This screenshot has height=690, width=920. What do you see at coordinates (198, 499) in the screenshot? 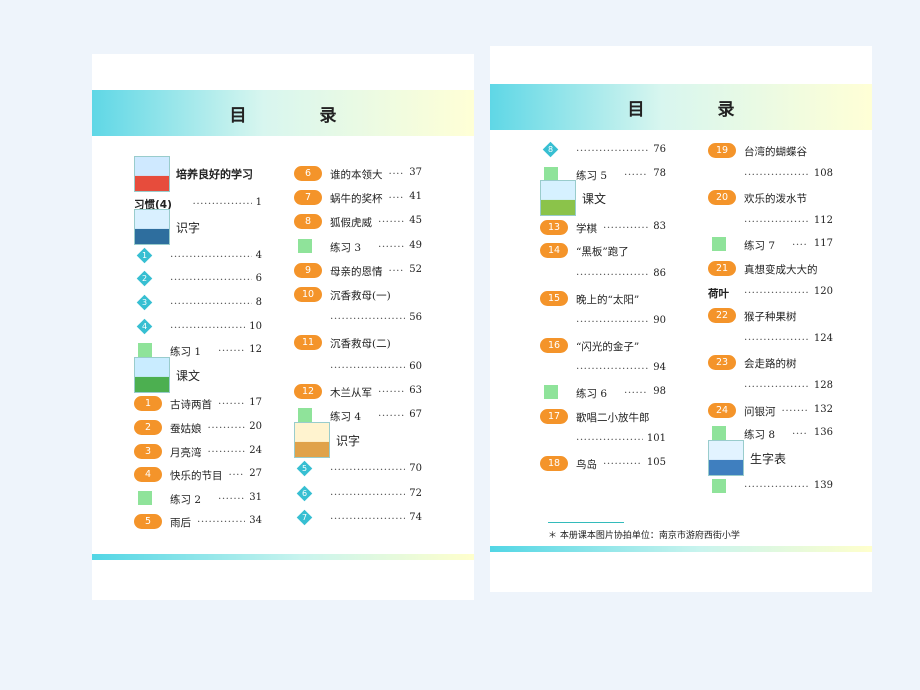
I see `toc-entry: 练习 2 ······· 31` at bounding box center [198, 499].